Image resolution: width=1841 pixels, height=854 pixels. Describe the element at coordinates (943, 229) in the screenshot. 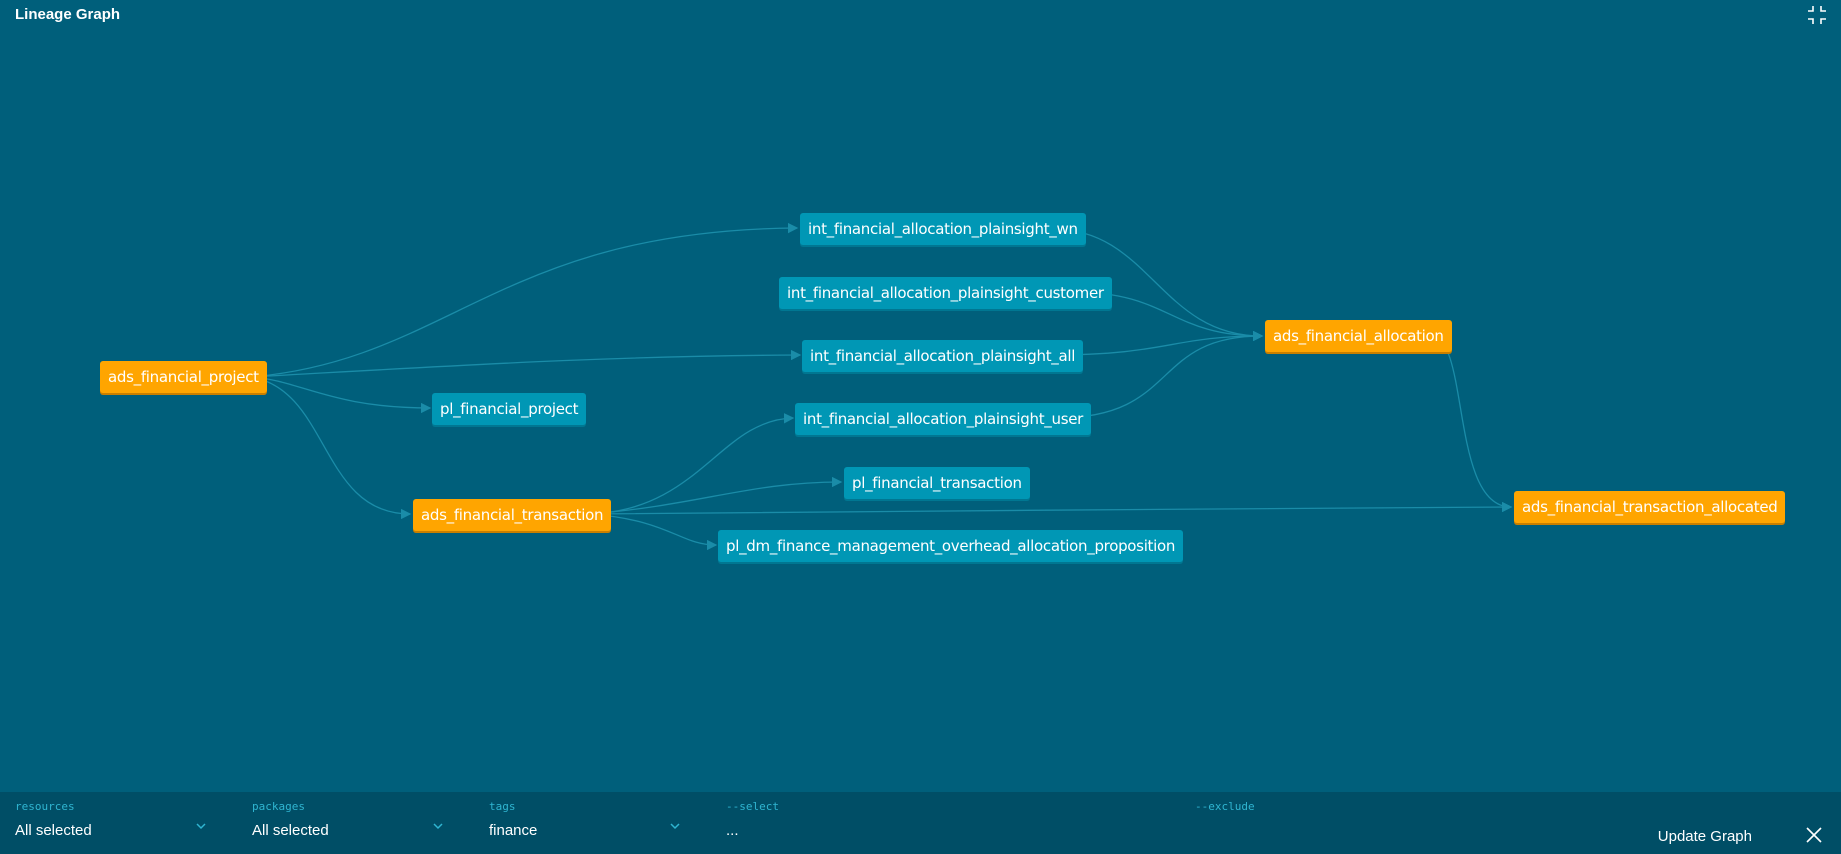

I see `node-int-allocation-wn: int_financial_allocation_plainsight_wn` at that location.